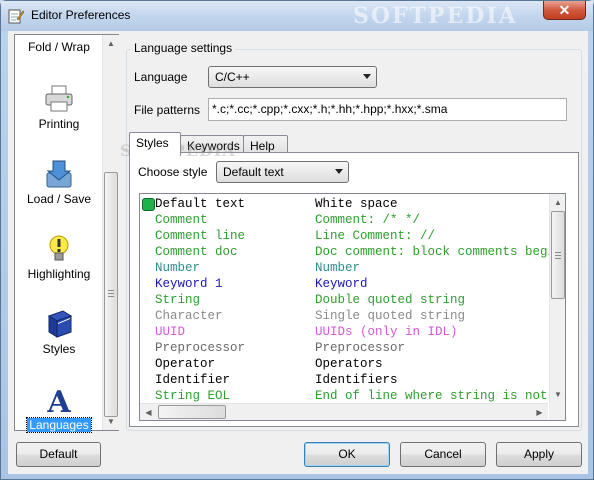 This screenshot has width=594, height=480. I want to click on language-value: C/C++, so click(232, 77).